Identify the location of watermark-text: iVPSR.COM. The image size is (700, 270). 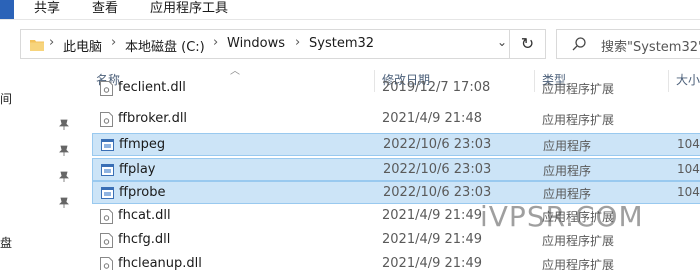
(562, 216).